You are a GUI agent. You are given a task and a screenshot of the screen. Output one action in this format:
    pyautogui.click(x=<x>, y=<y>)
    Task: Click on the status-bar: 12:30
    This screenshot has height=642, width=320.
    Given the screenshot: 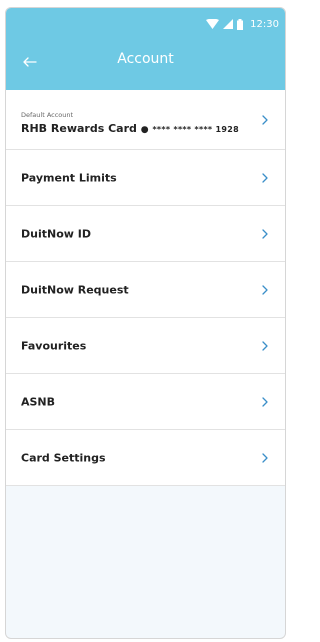 What is the action you would take?
    pyautogui.click(x=242, y=24)
    